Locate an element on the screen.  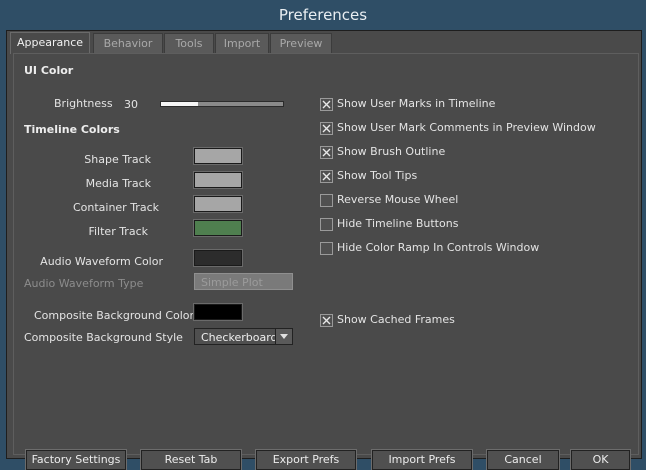
factory-settings-button: Factory Settings is located at coordinates (76, 459).